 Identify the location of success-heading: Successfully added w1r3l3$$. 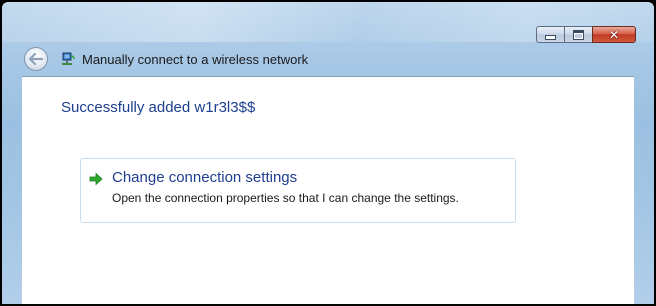
(158, 107).